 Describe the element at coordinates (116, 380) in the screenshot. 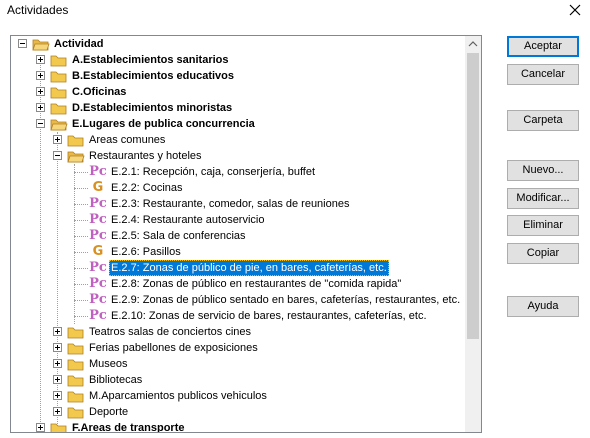

I see `tree-node-label: Bibliotecas` at that location.